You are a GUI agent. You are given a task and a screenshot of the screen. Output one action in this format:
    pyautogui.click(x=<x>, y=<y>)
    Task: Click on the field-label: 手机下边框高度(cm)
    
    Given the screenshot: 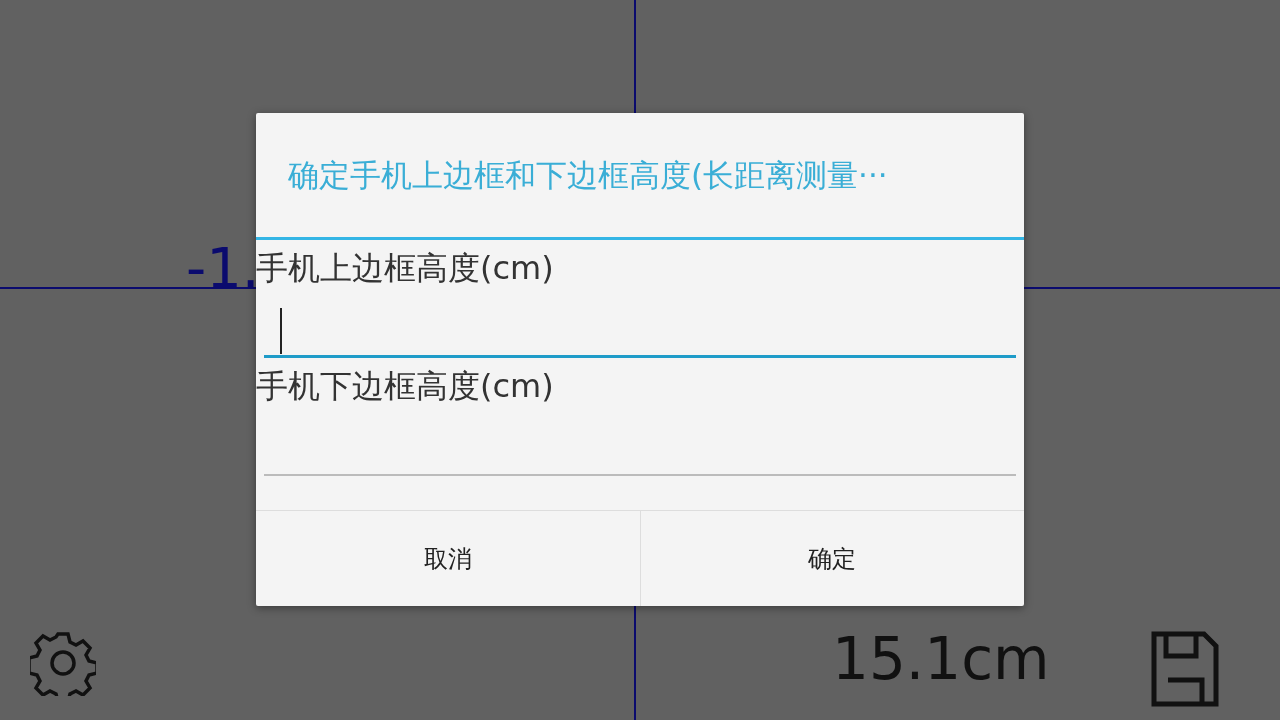 What is the action you would take?
    pyautogui.click(x=405, y=384)
    